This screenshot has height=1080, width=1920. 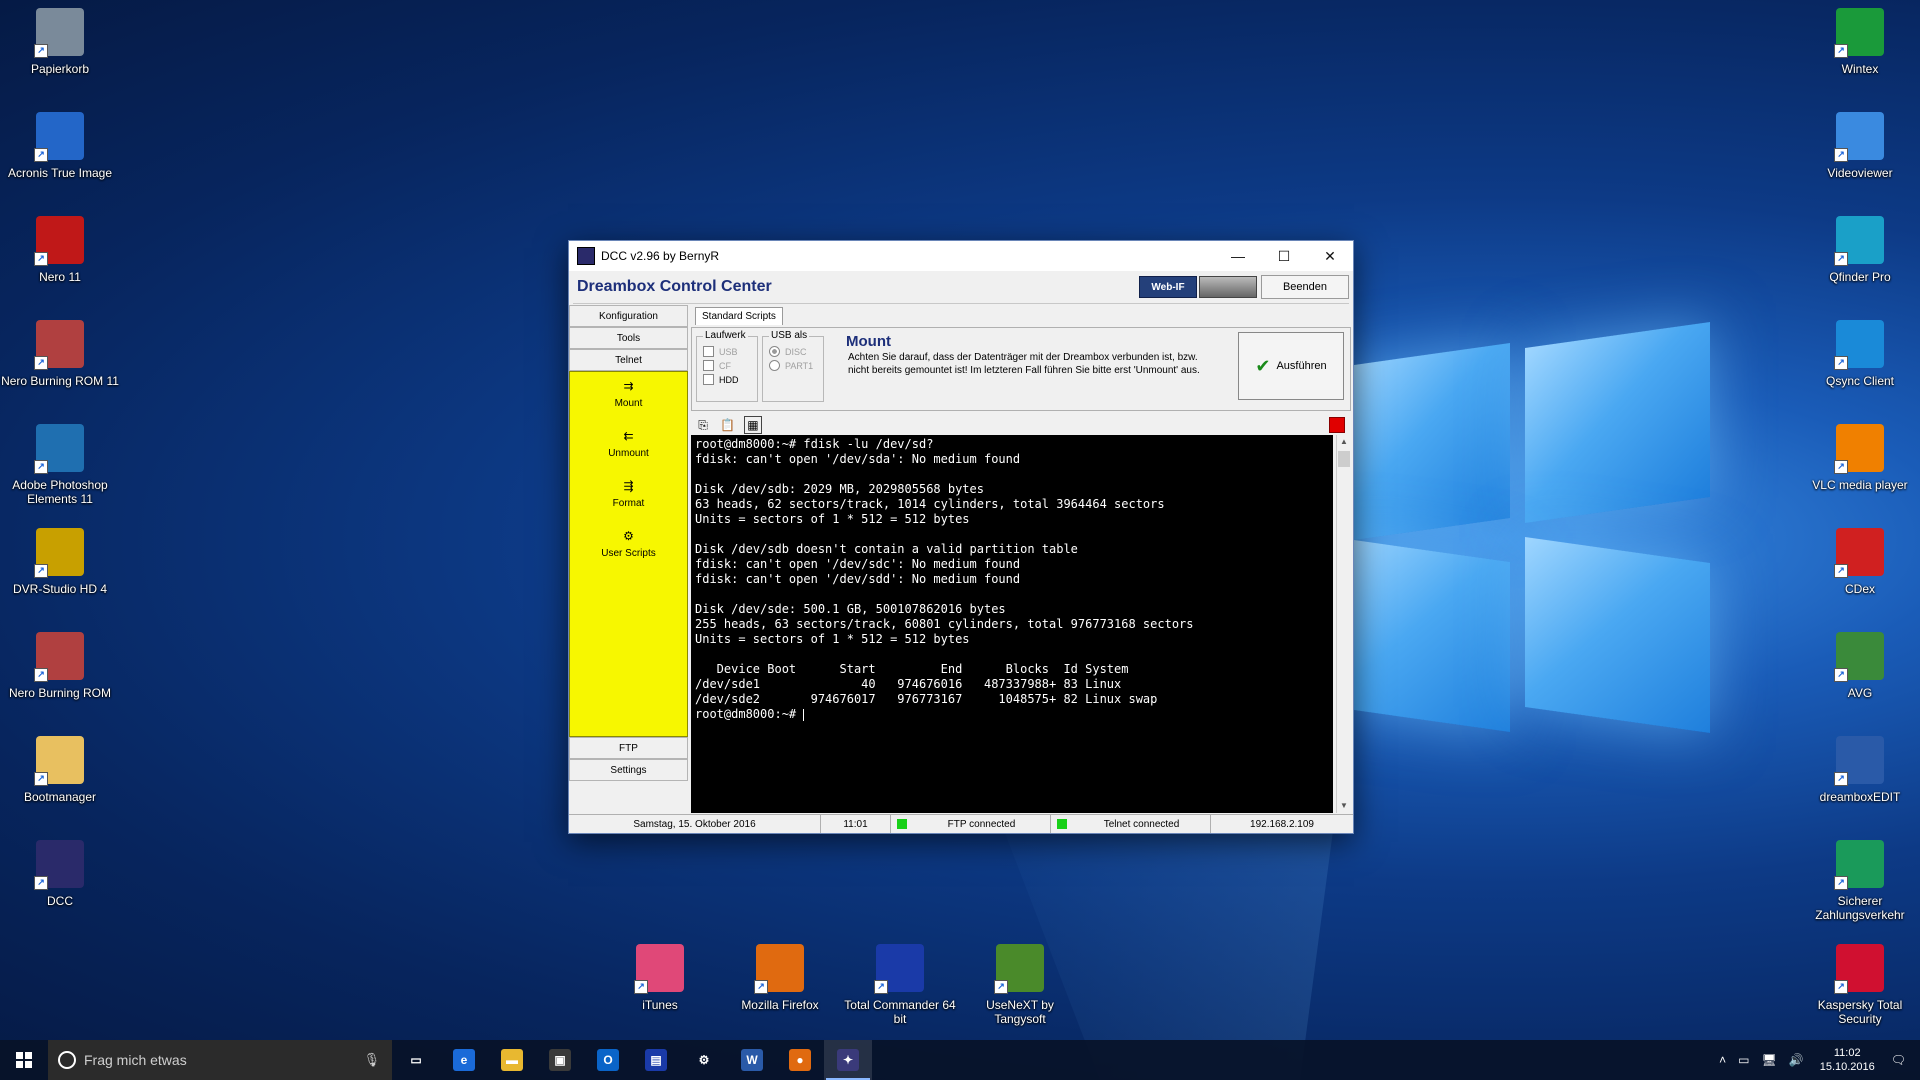 I want to click on dcc-icon: ✦, so click(x=848, y=1060).